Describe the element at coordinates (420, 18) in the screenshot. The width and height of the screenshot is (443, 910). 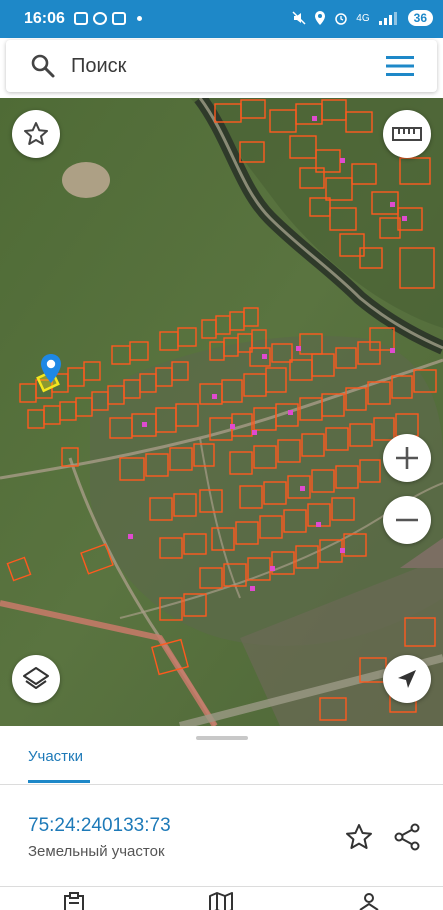
I see `battery-badge: 36` at that location.